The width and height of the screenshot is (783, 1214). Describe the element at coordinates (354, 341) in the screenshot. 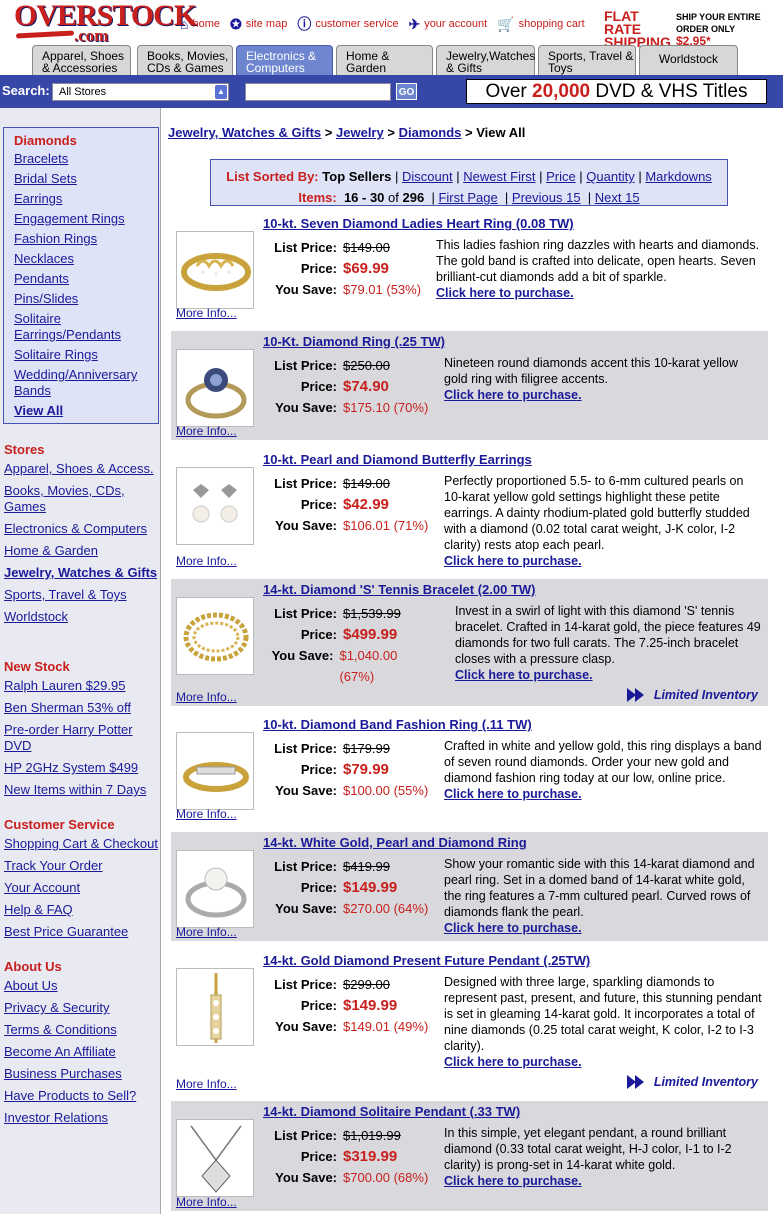

I see `product-title: 10-Kt. Diamond Ring (.25 TW)` at that location.